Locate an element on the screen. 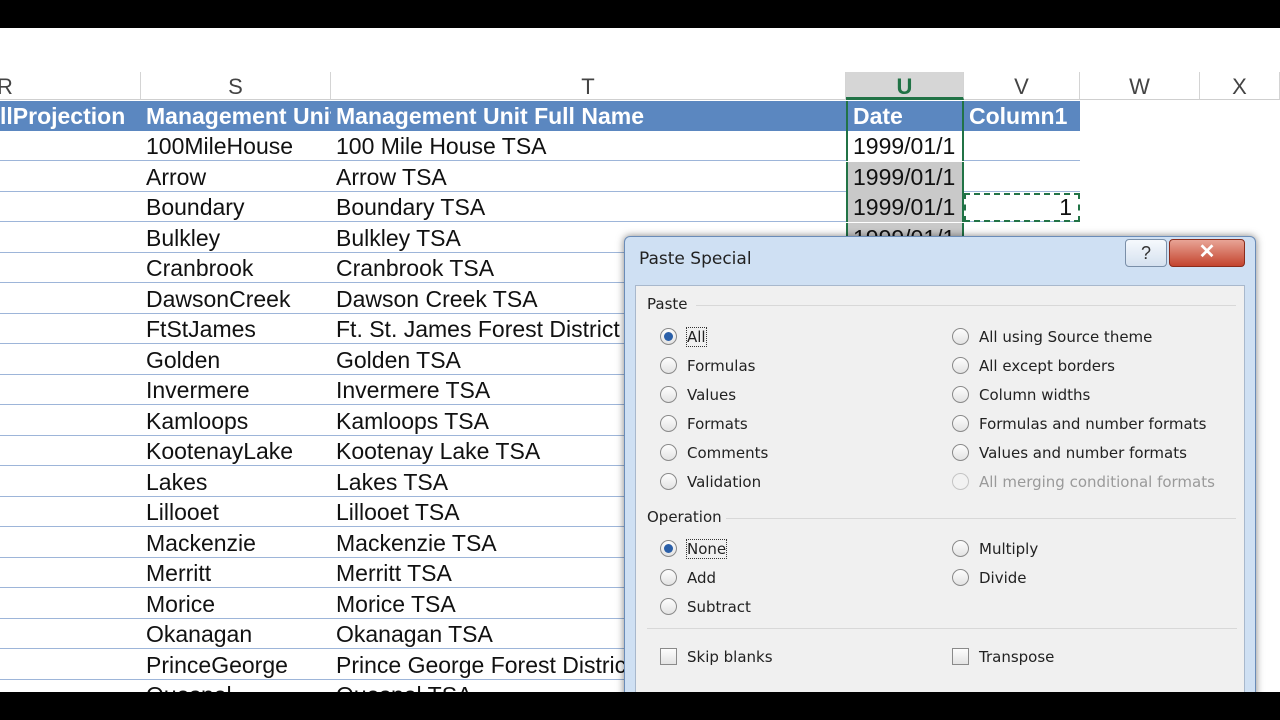 The width and height of the screenshot is (1280, 720). radio-all: All is located at coordinates (683, 337).